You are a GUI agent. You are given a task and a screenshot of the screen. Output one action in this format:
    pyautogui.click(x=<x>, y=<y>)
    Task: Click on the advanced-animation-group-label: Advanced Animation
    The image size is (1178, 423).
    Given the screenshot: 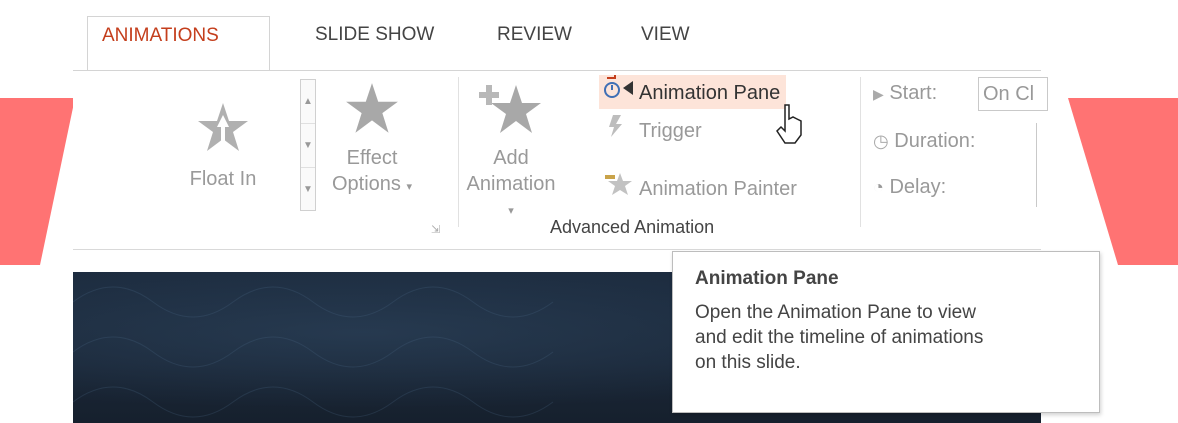 What is the action you would take?
    pyautogui.click(x=632, y=227)
    